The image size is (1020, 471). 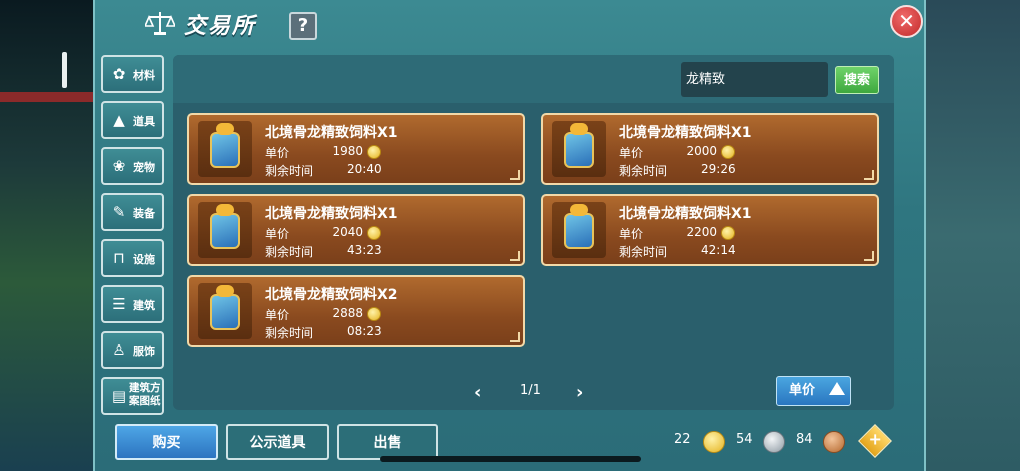 What do you see at coordinates (132, 120) in the screenshot?
I see `category-props-button: ▲ 道具` at bounding box center [132, 120].